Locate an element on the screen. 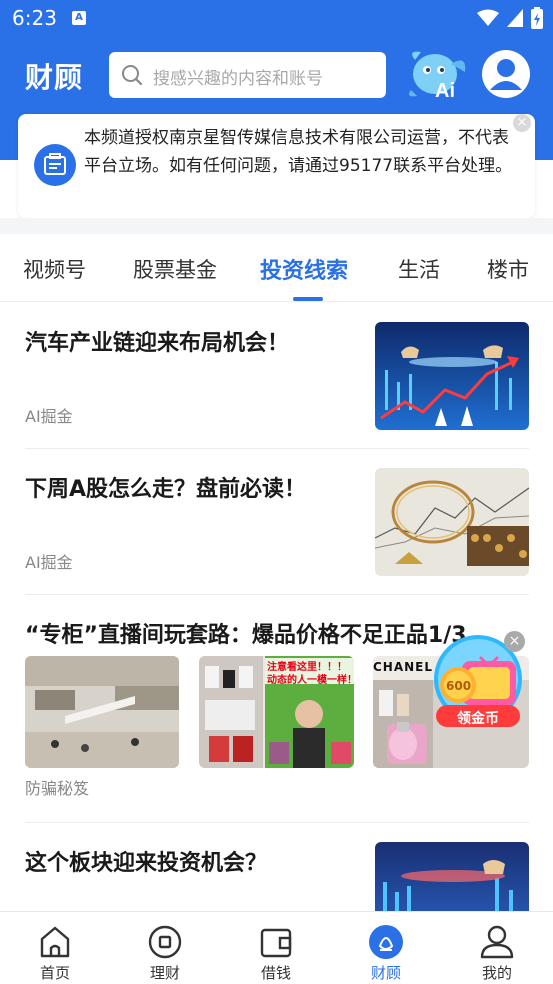 This screenshot has height=984, width=553. nav-label: 理财 is located at coordinates (164, 973).